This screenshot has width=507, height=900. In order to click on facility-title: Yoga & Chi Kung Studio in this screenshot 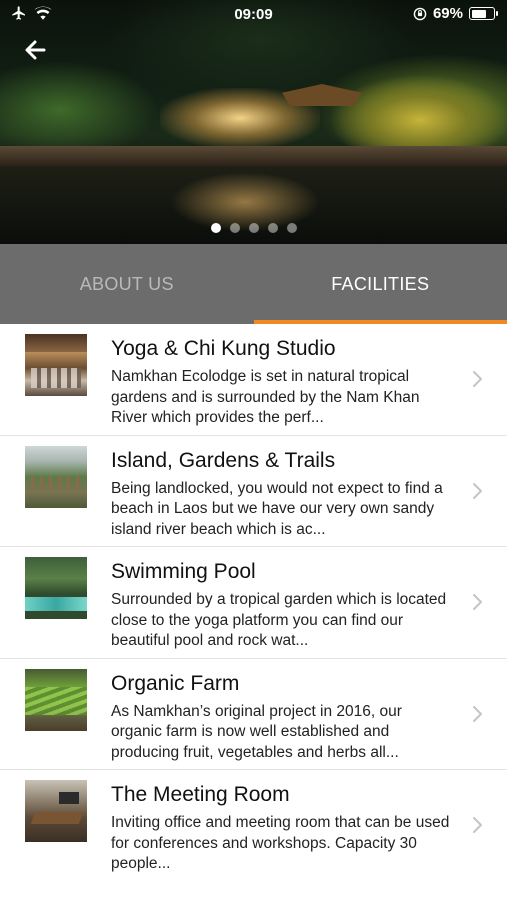, I will do `click(223, 348)`.